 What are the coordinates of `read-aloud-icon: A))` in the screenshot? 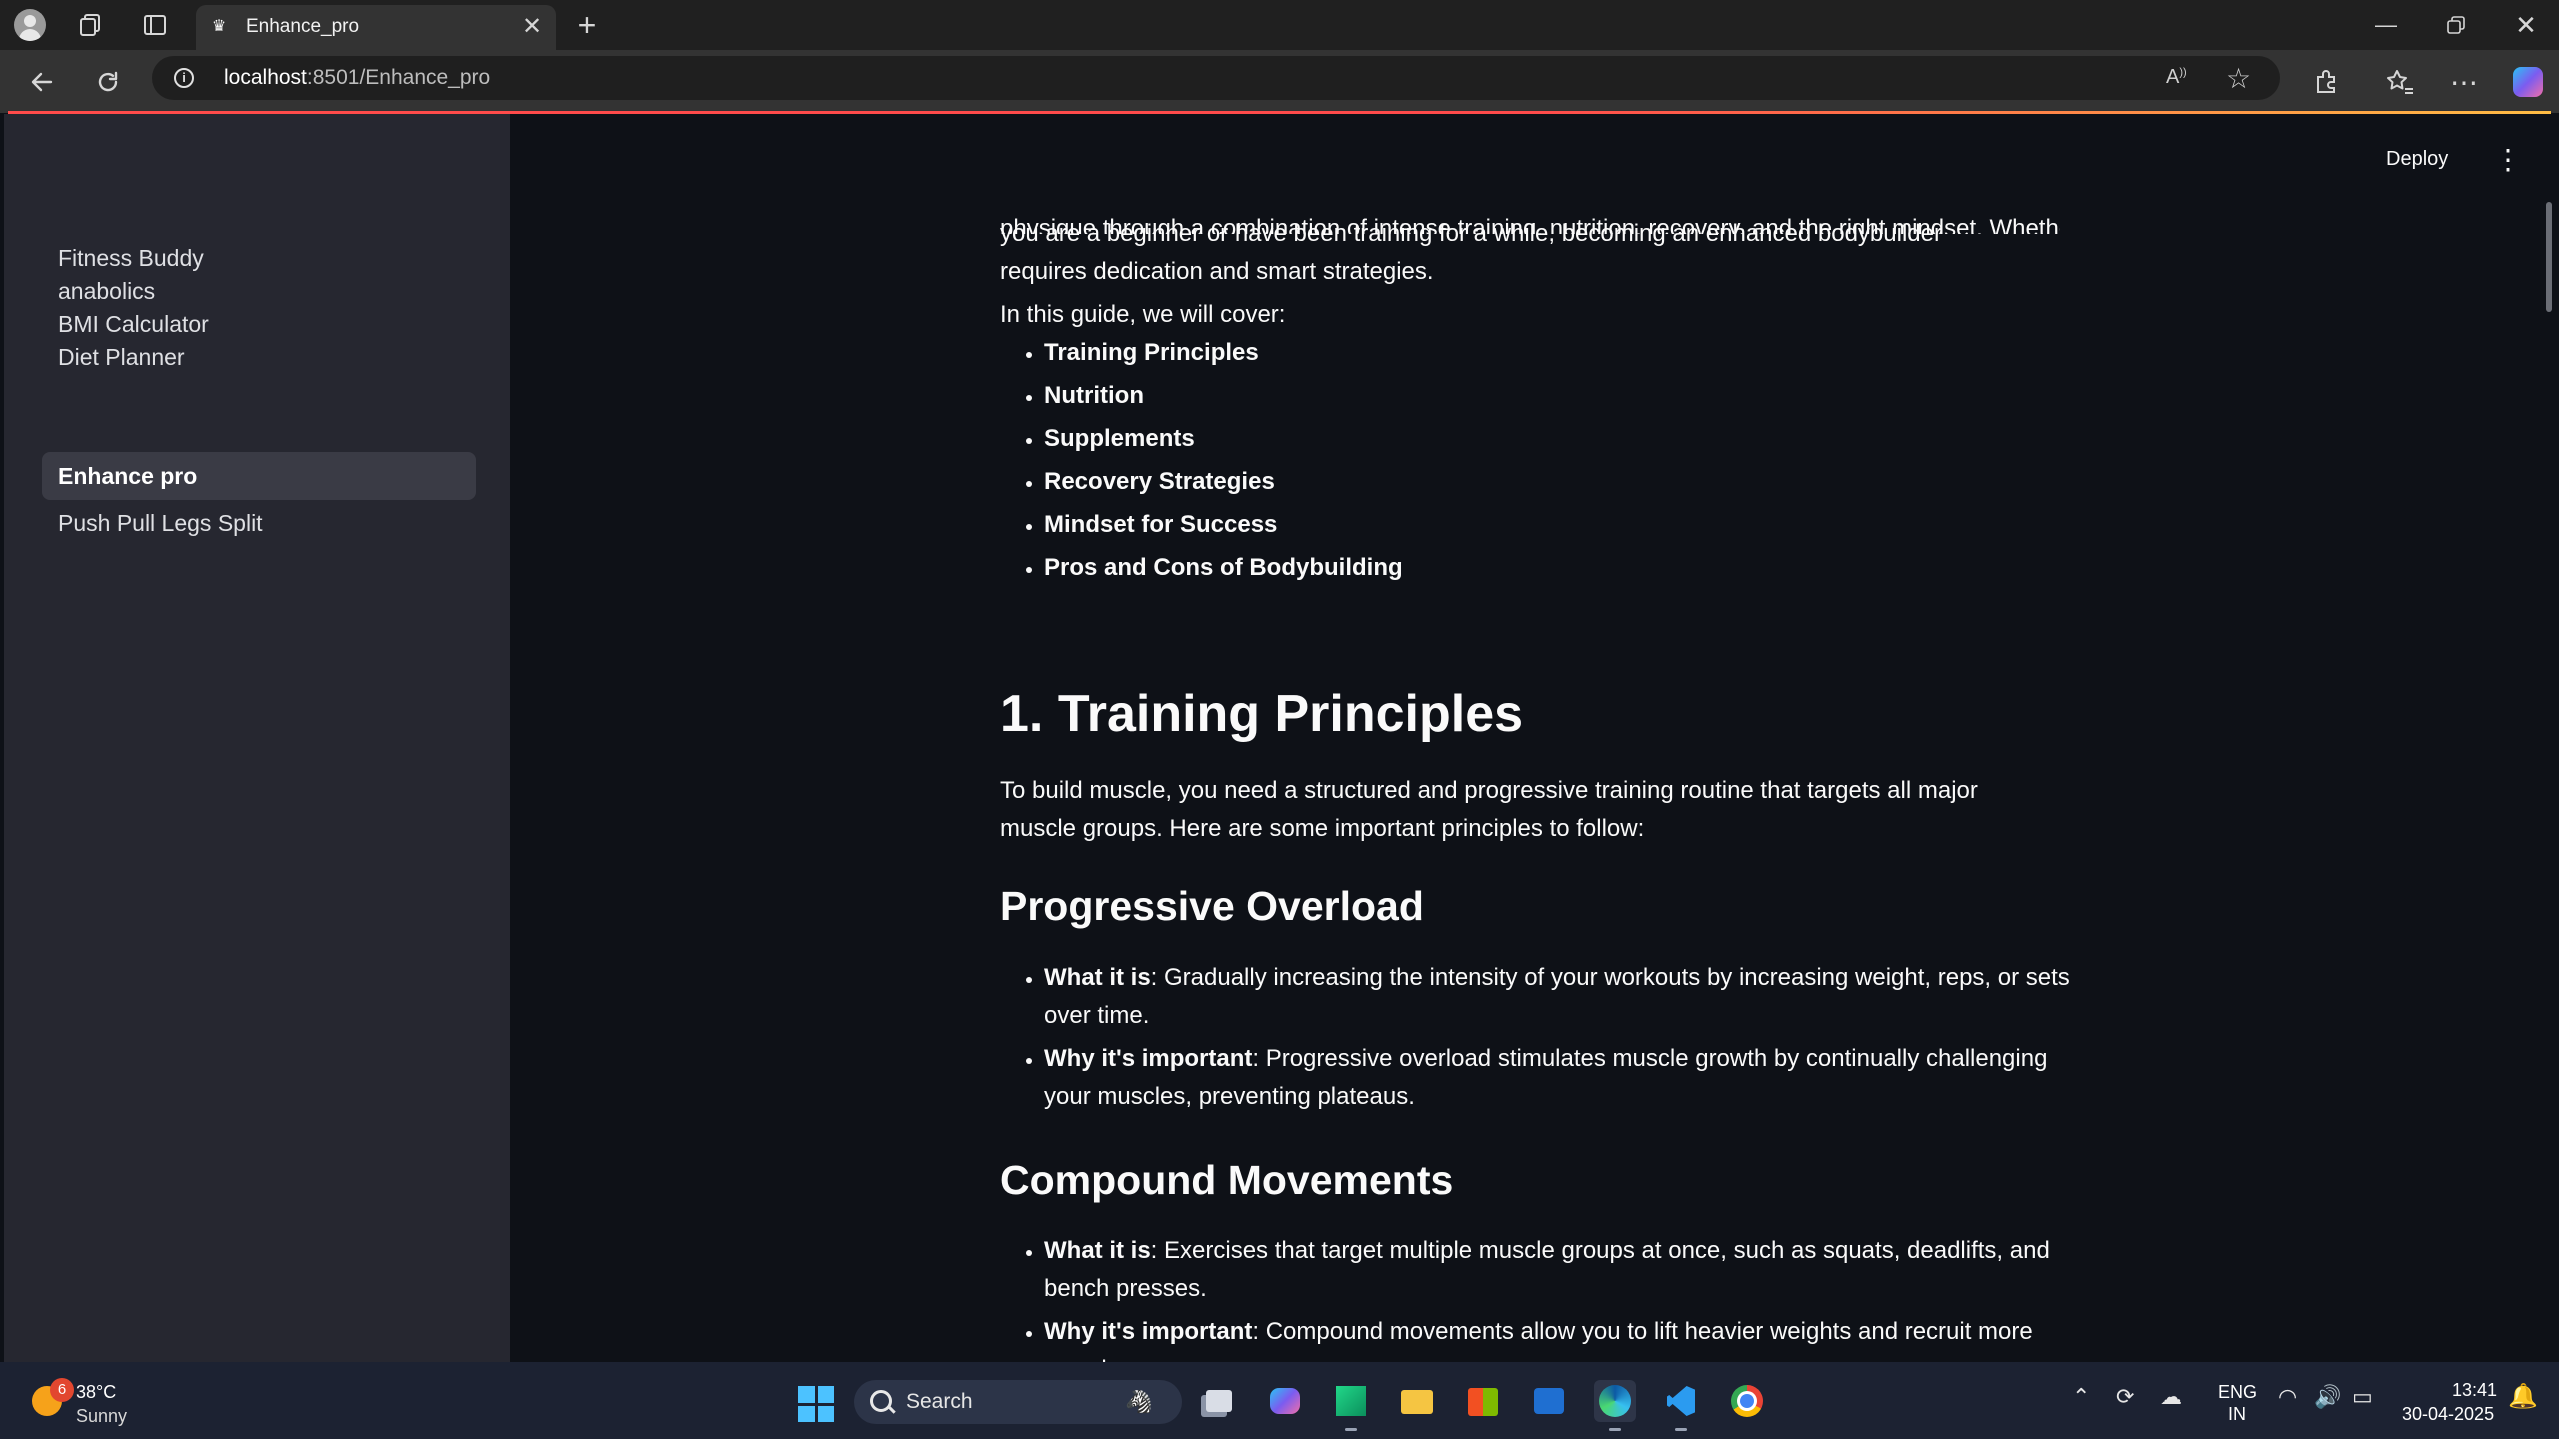 It's located at (2176, 77).